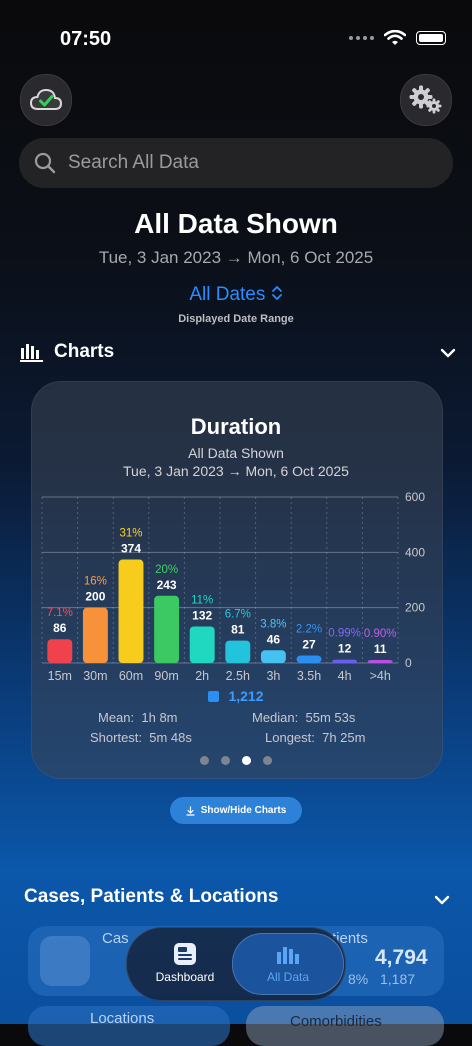  Describe the element at coordinates (167, 629) in the screenshot. I see `bar-90m` at that location.